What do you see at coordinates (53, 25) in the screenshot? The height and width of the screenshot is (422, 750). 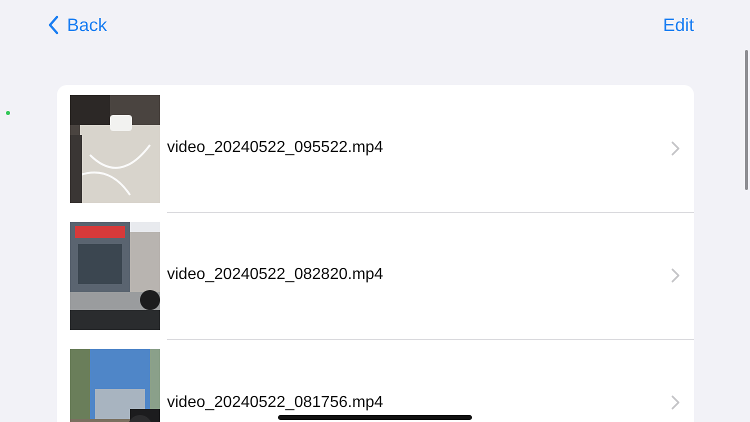 I see `chevron-left-icon` at bounding box center [53, 25].